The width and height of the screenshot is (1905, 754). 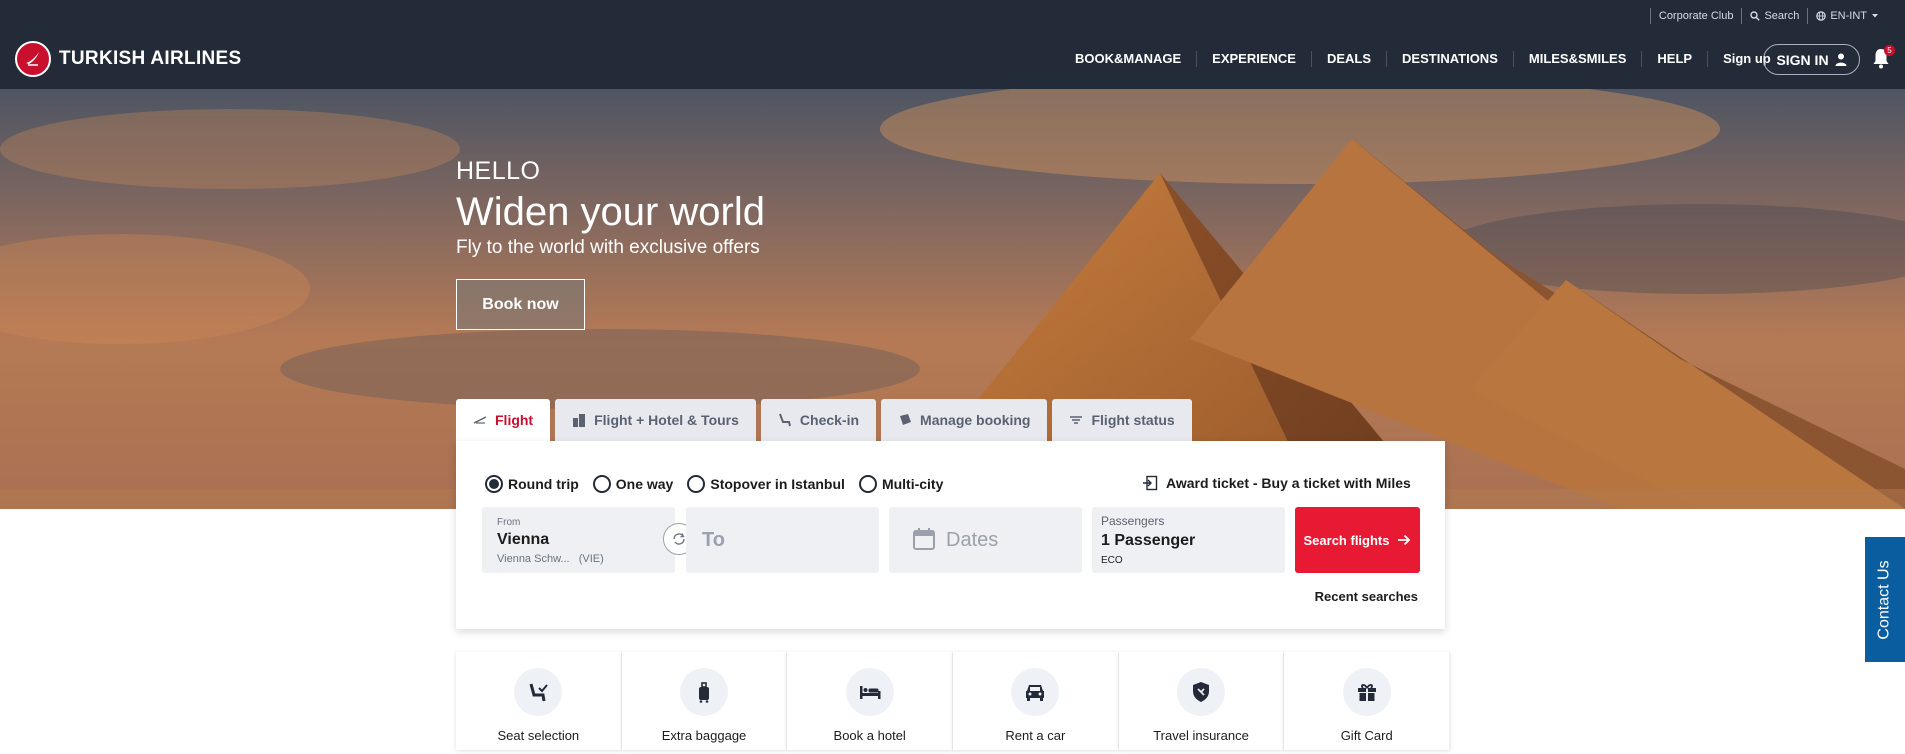 I want to click on from-airport: Vienna Schw... (VIE), so click(x=550, y=559).